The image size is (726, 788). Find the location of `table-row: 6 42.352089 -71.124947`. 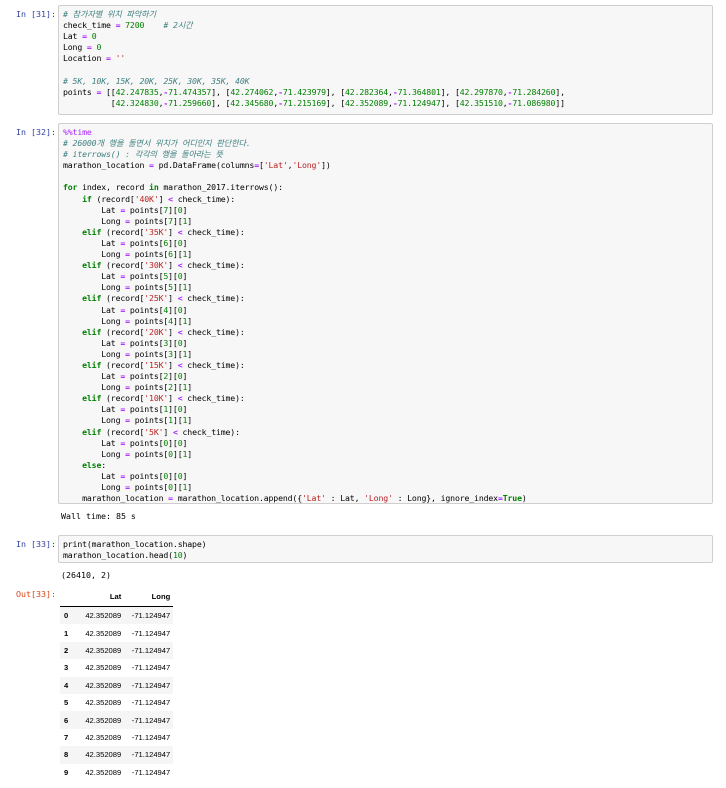

table-row: 6 42.352089 -71.124947 is located at coordinates (117, 720).